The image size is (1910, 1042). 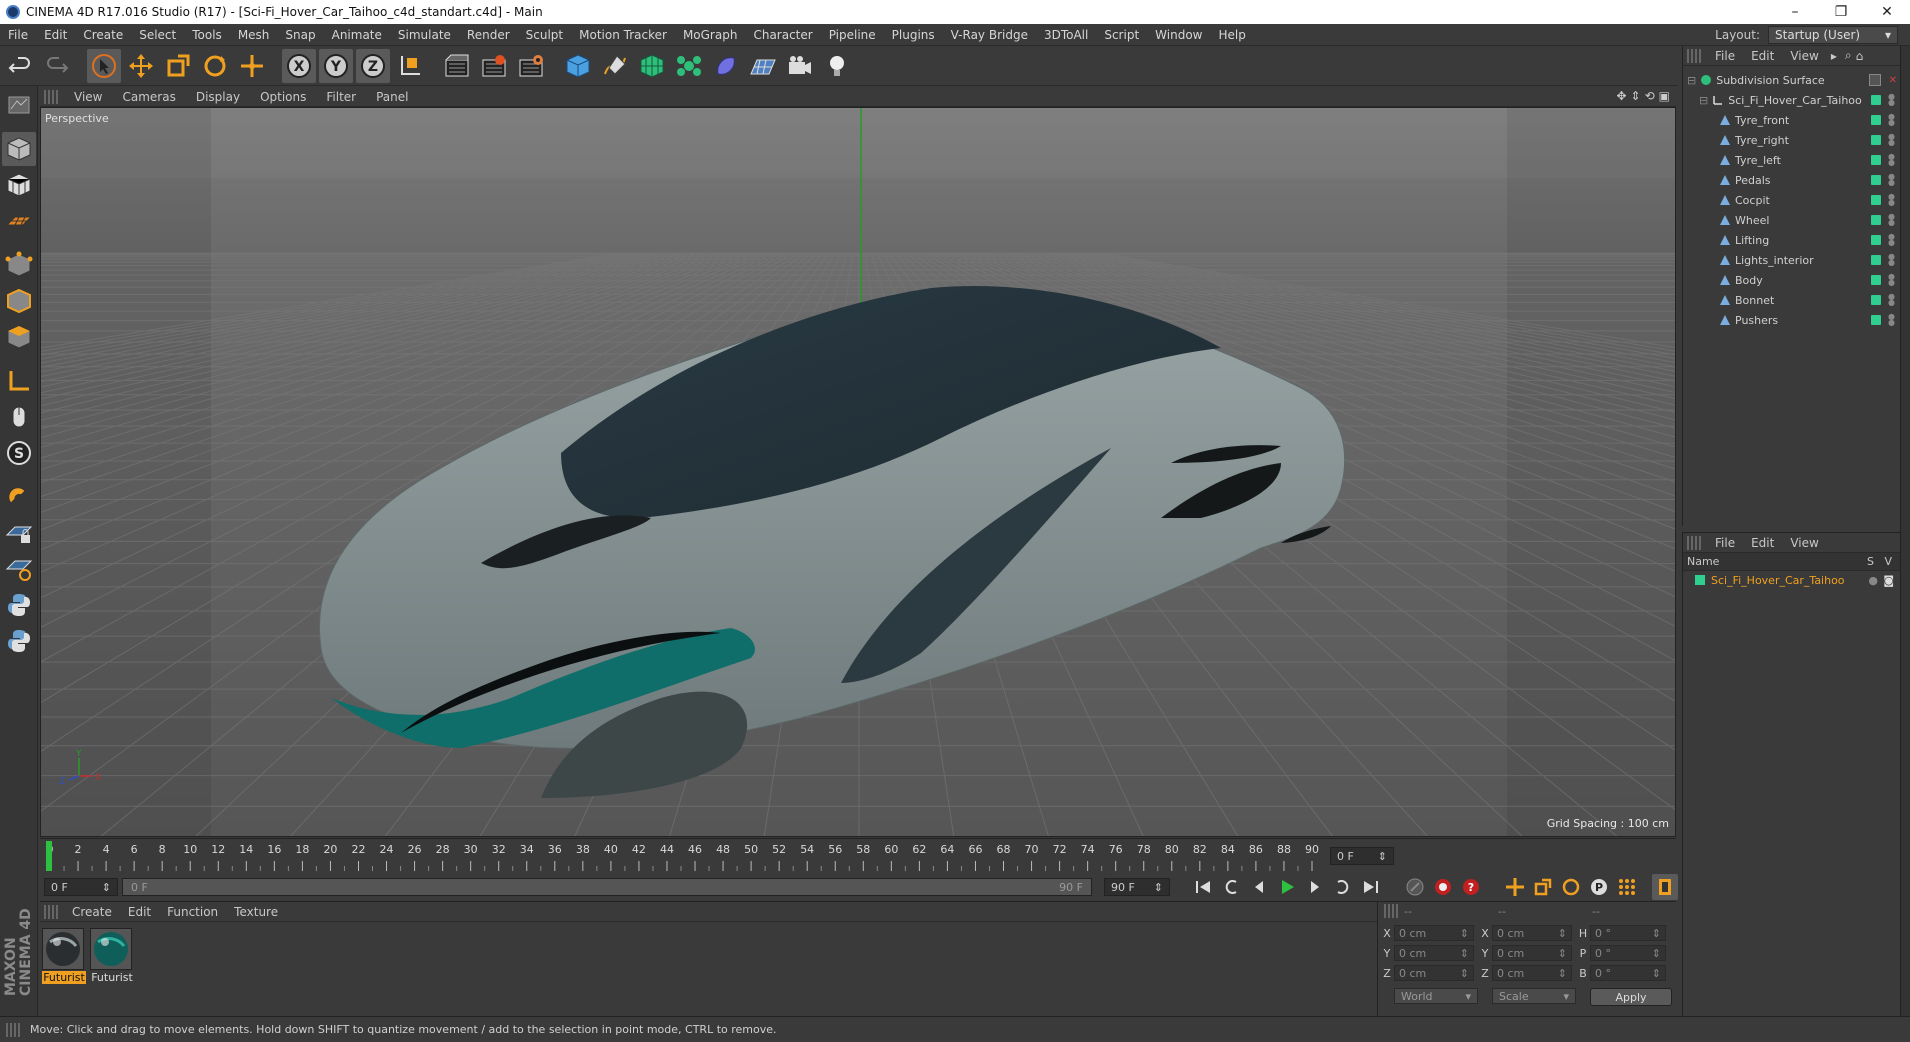 What do you see at coordinates (1231, 35) in the screenshot?
I see `menu-help: Help` at bounding box center [1231, 35].